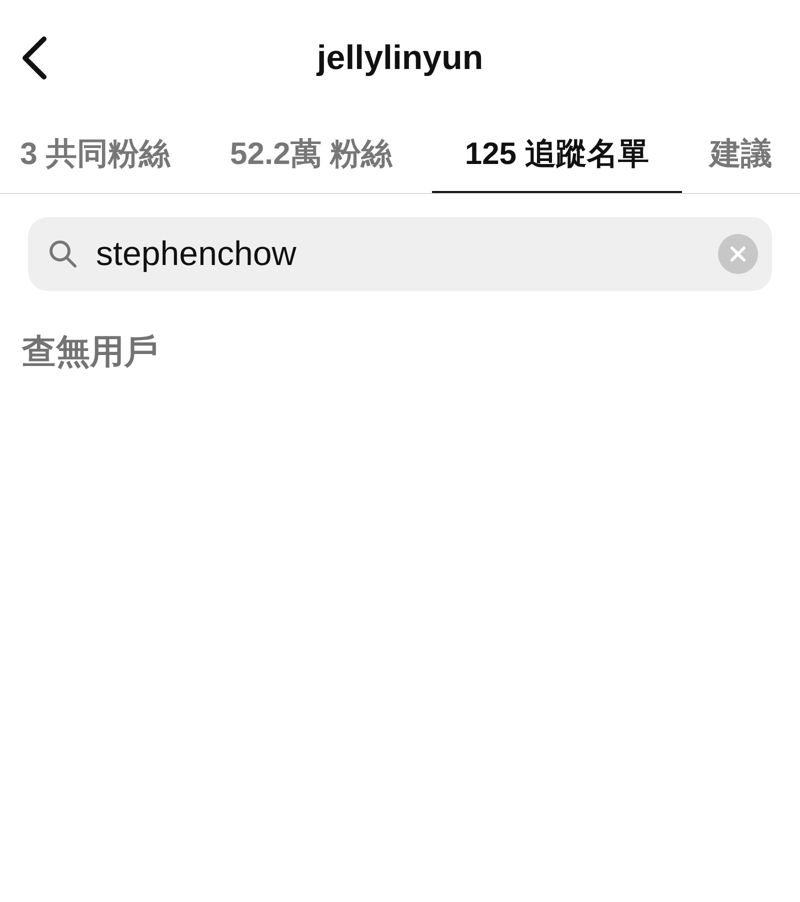 This screenshot has width=800, height=902. Describe the element at coordinates (63, 254) in the screenshot. I see `search-icon` at that location.